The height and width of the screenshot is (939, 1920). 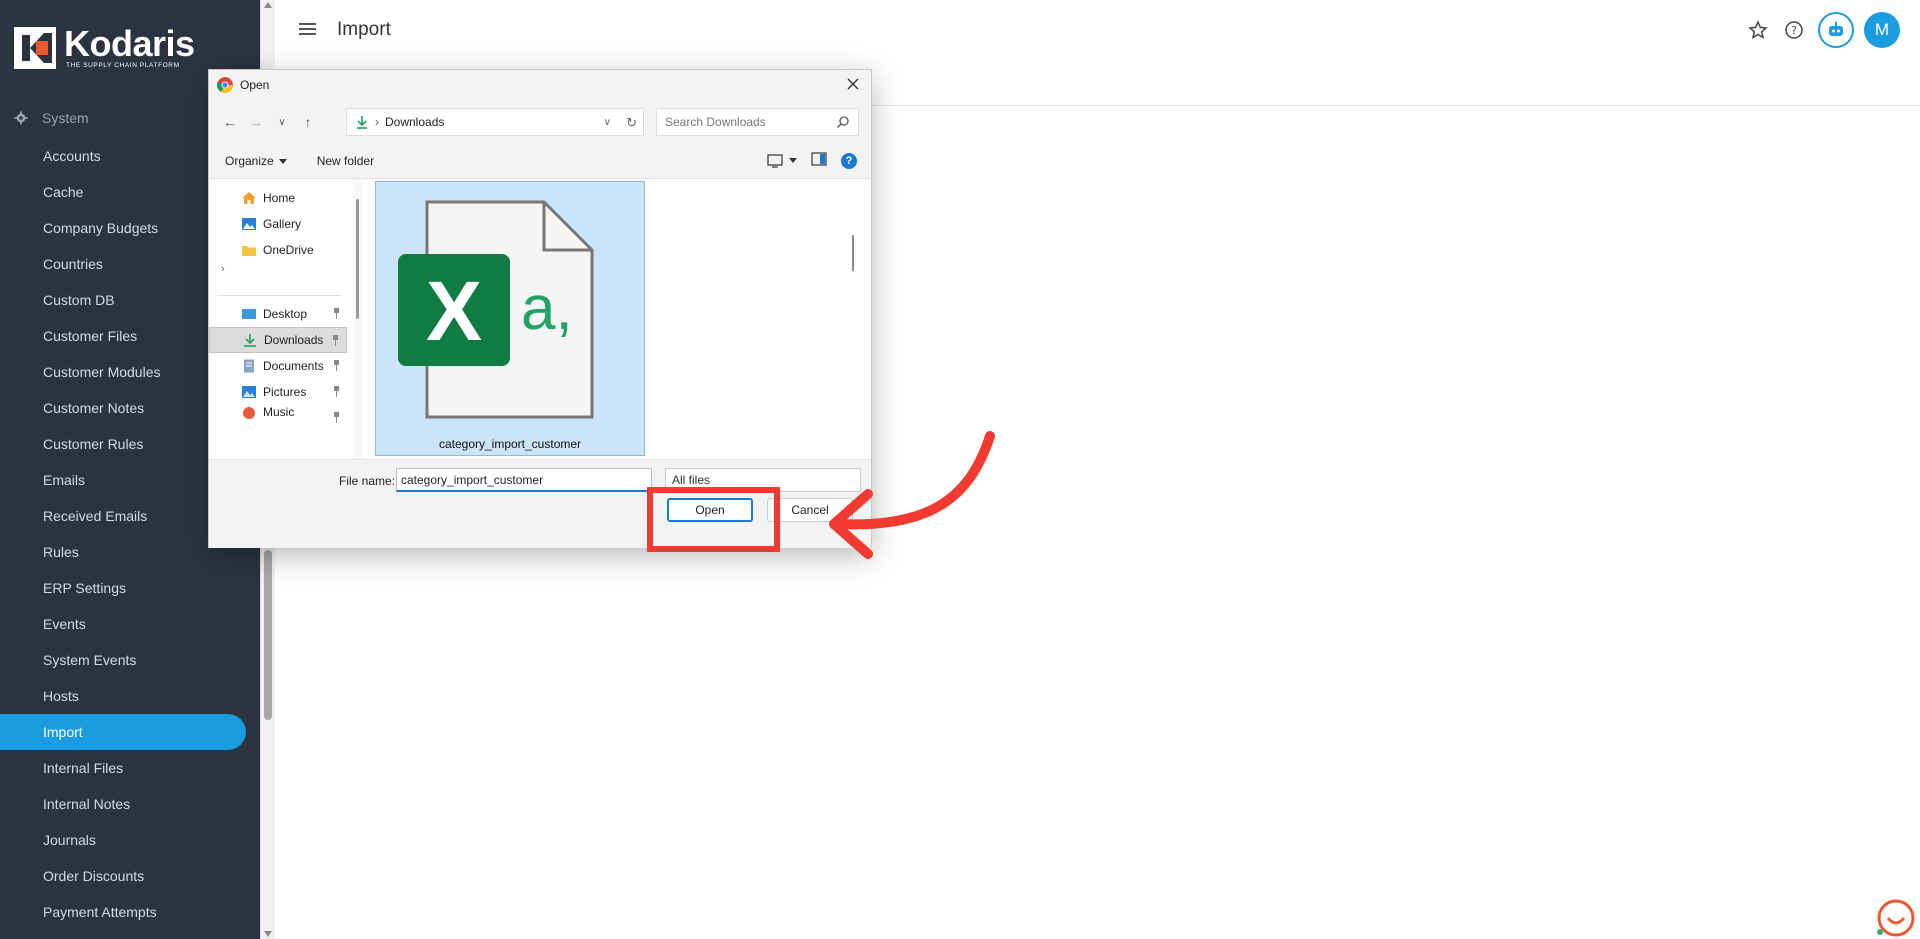 I want to click on chrome-icon, so click(x=225, y=85).